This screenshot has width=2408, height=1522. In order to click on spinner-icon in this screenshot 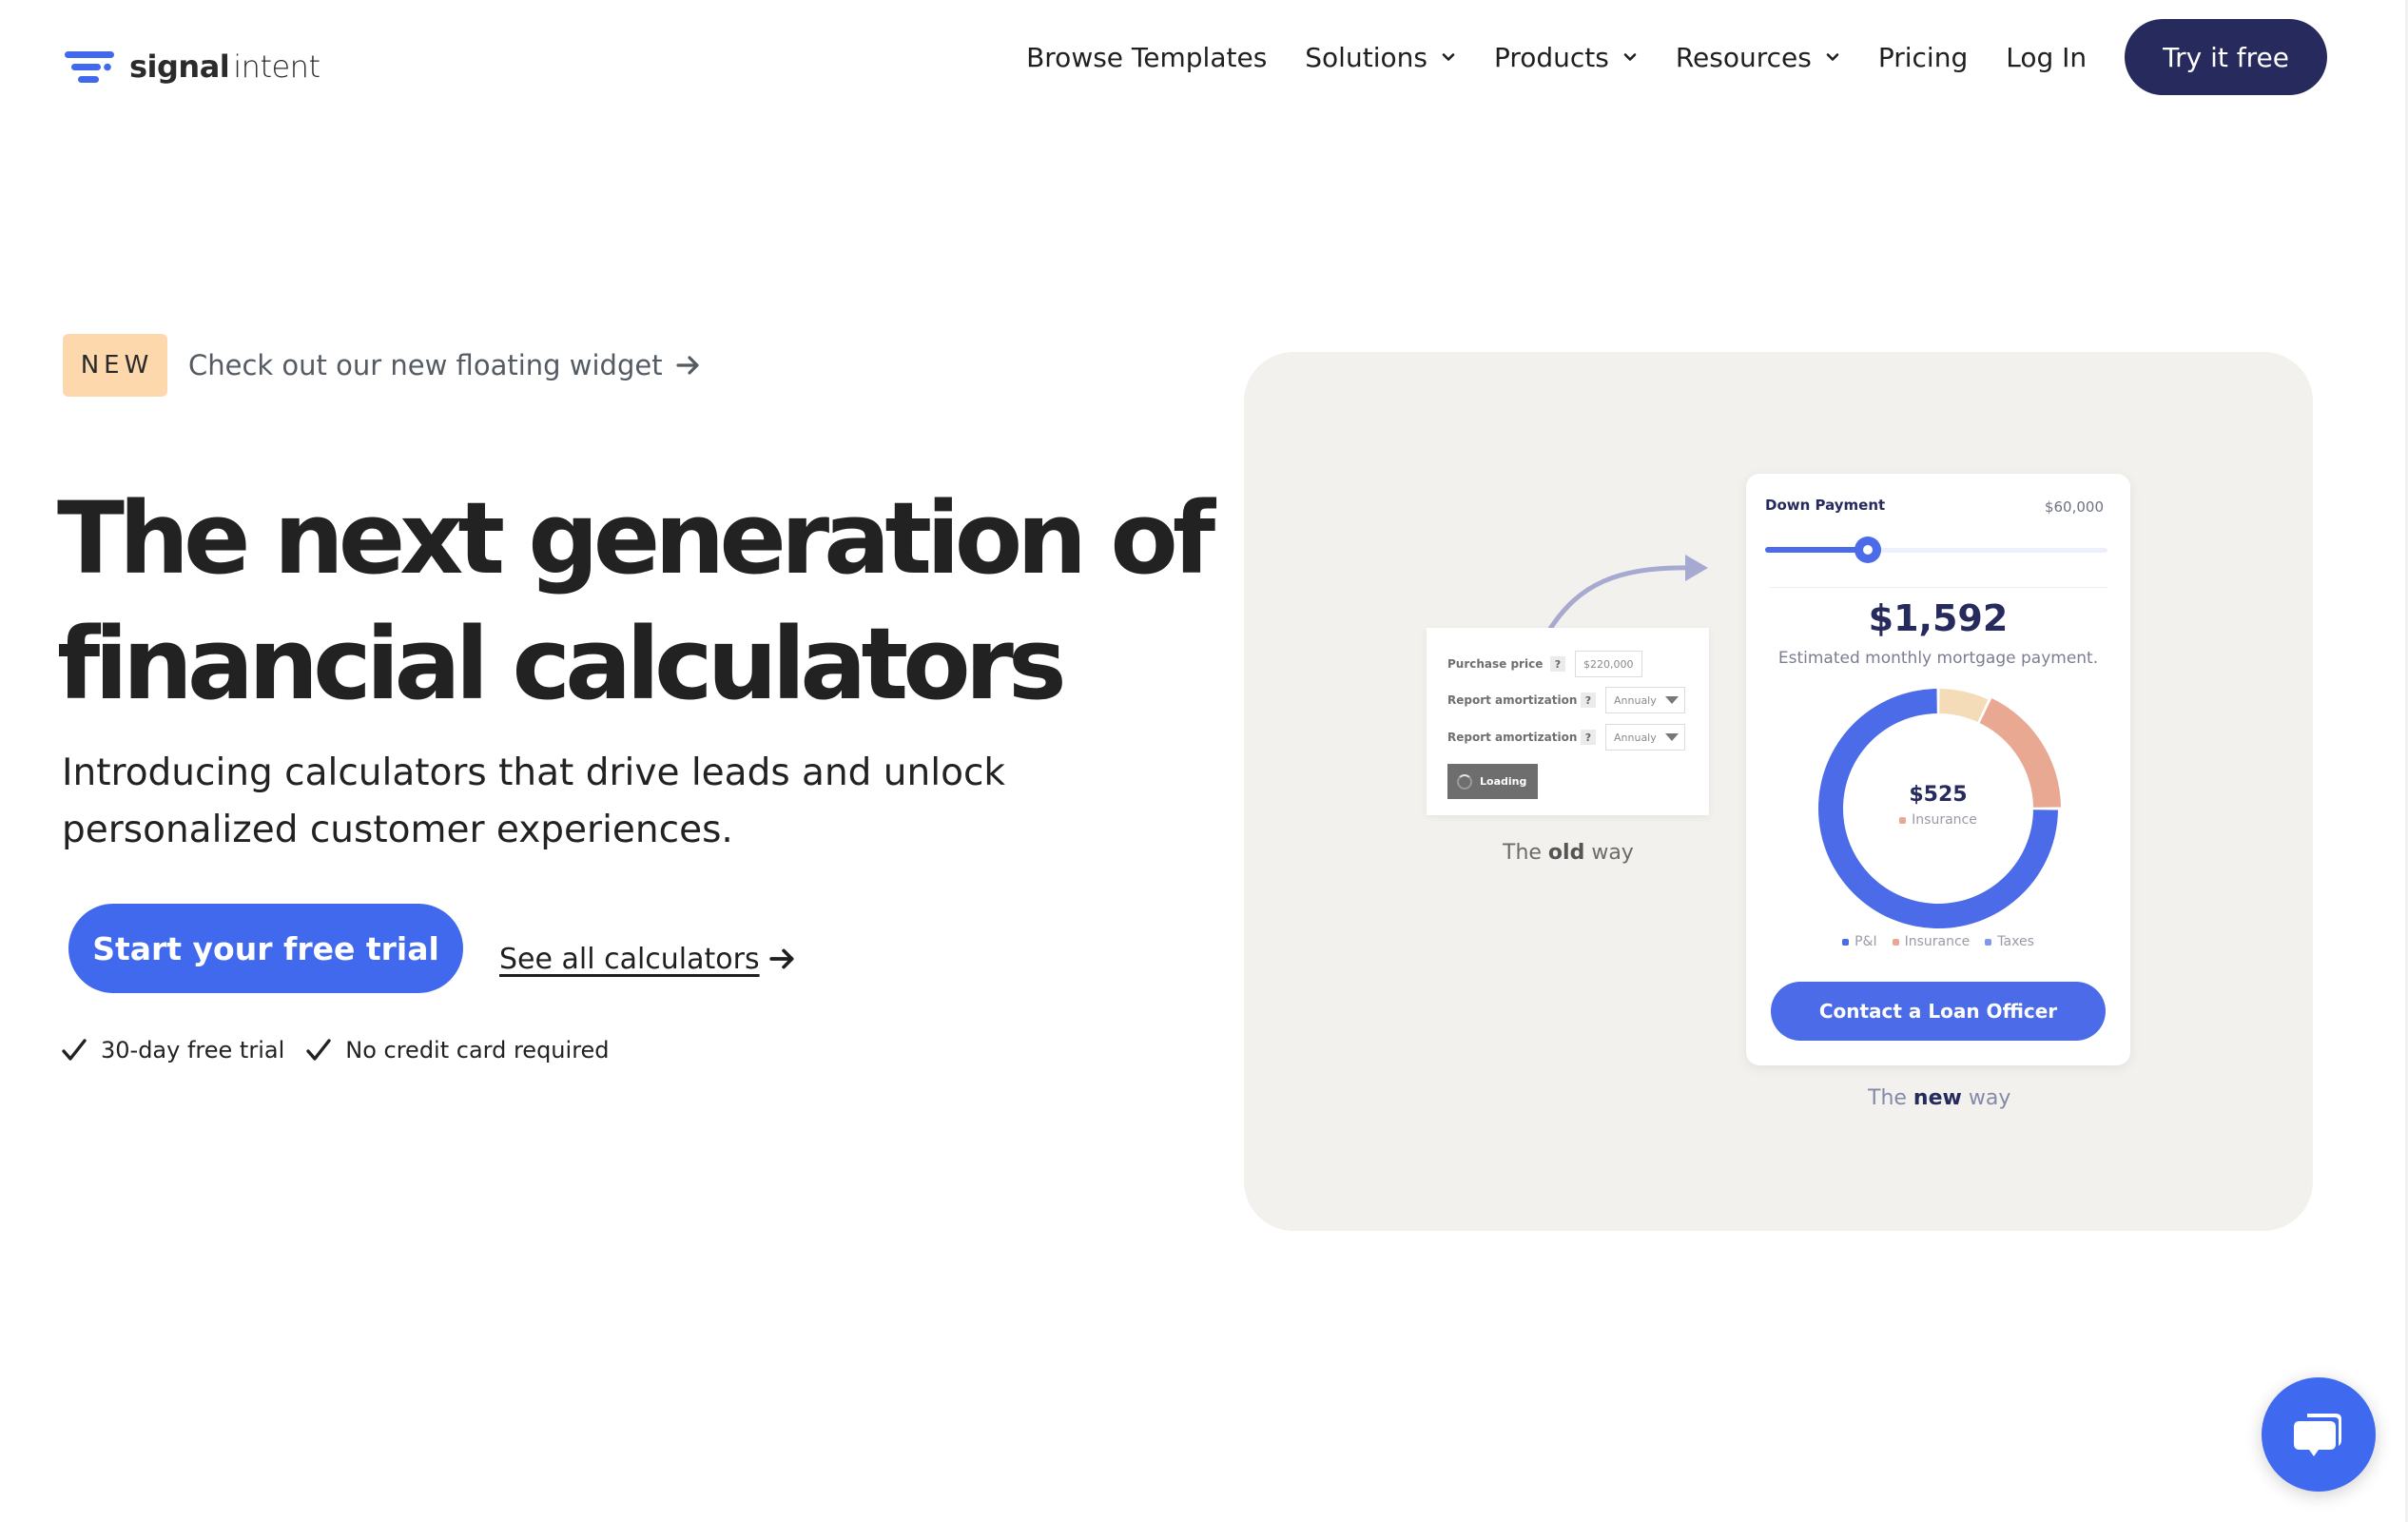, I will do `click(1464, 782)`.